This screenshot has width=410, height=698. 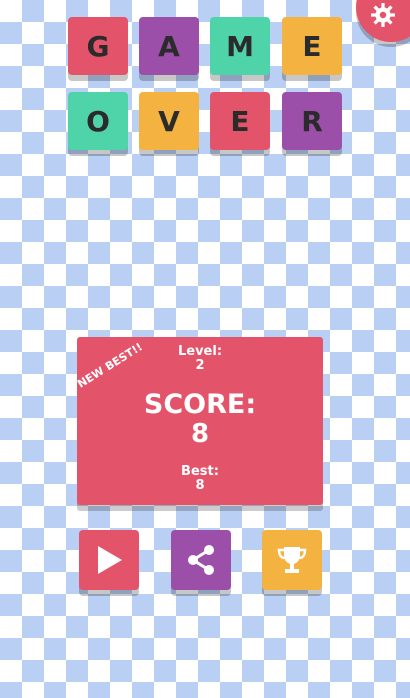 I want to click on share-icon, so click(x=201, y=560).